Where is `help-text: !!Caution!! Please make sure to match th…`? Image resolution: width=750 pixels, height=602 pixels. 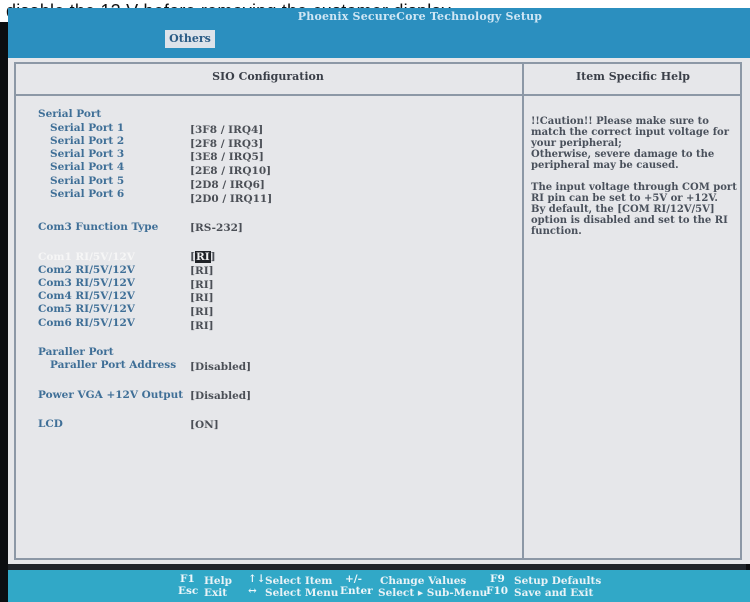
help-text: !!Caution!! Please make sure to match th… is located at coordinates (634, 176).